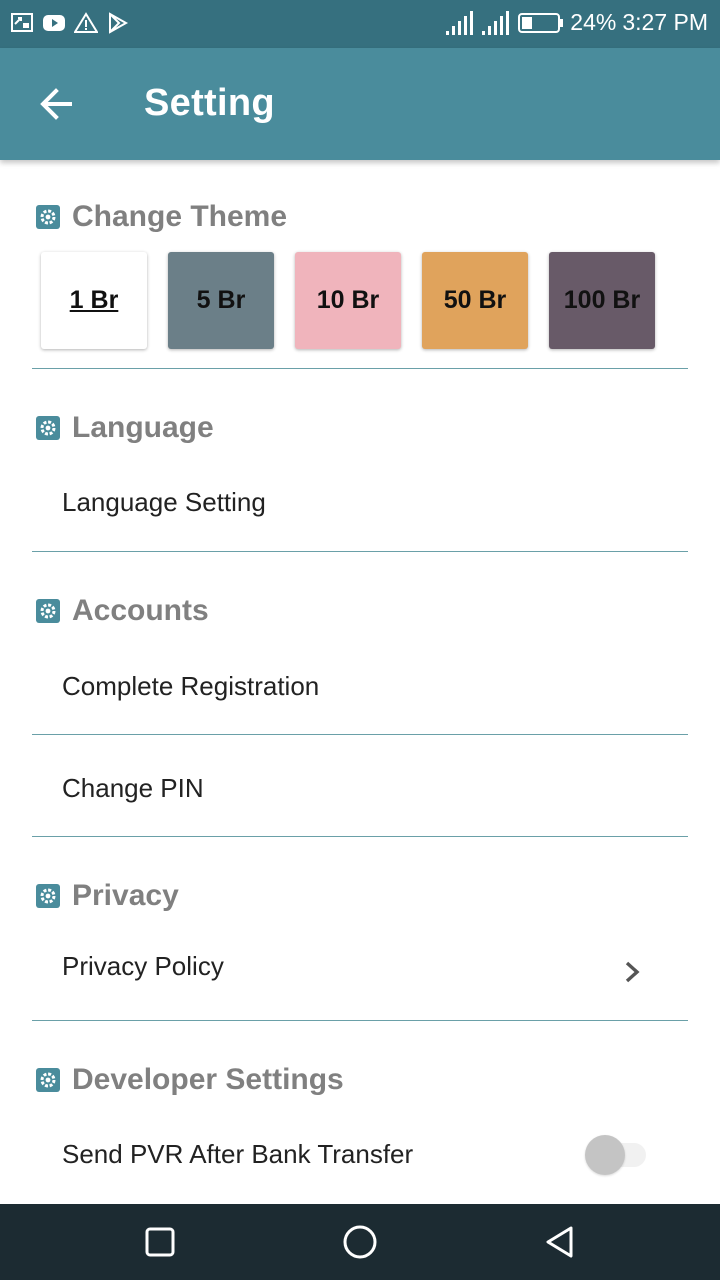 The height and width of the screenshot is (1280, 720). Describe the element at coordinates (190, 686) in the screenshot. I see `complete-registration-item: Complete Registration` at that location.